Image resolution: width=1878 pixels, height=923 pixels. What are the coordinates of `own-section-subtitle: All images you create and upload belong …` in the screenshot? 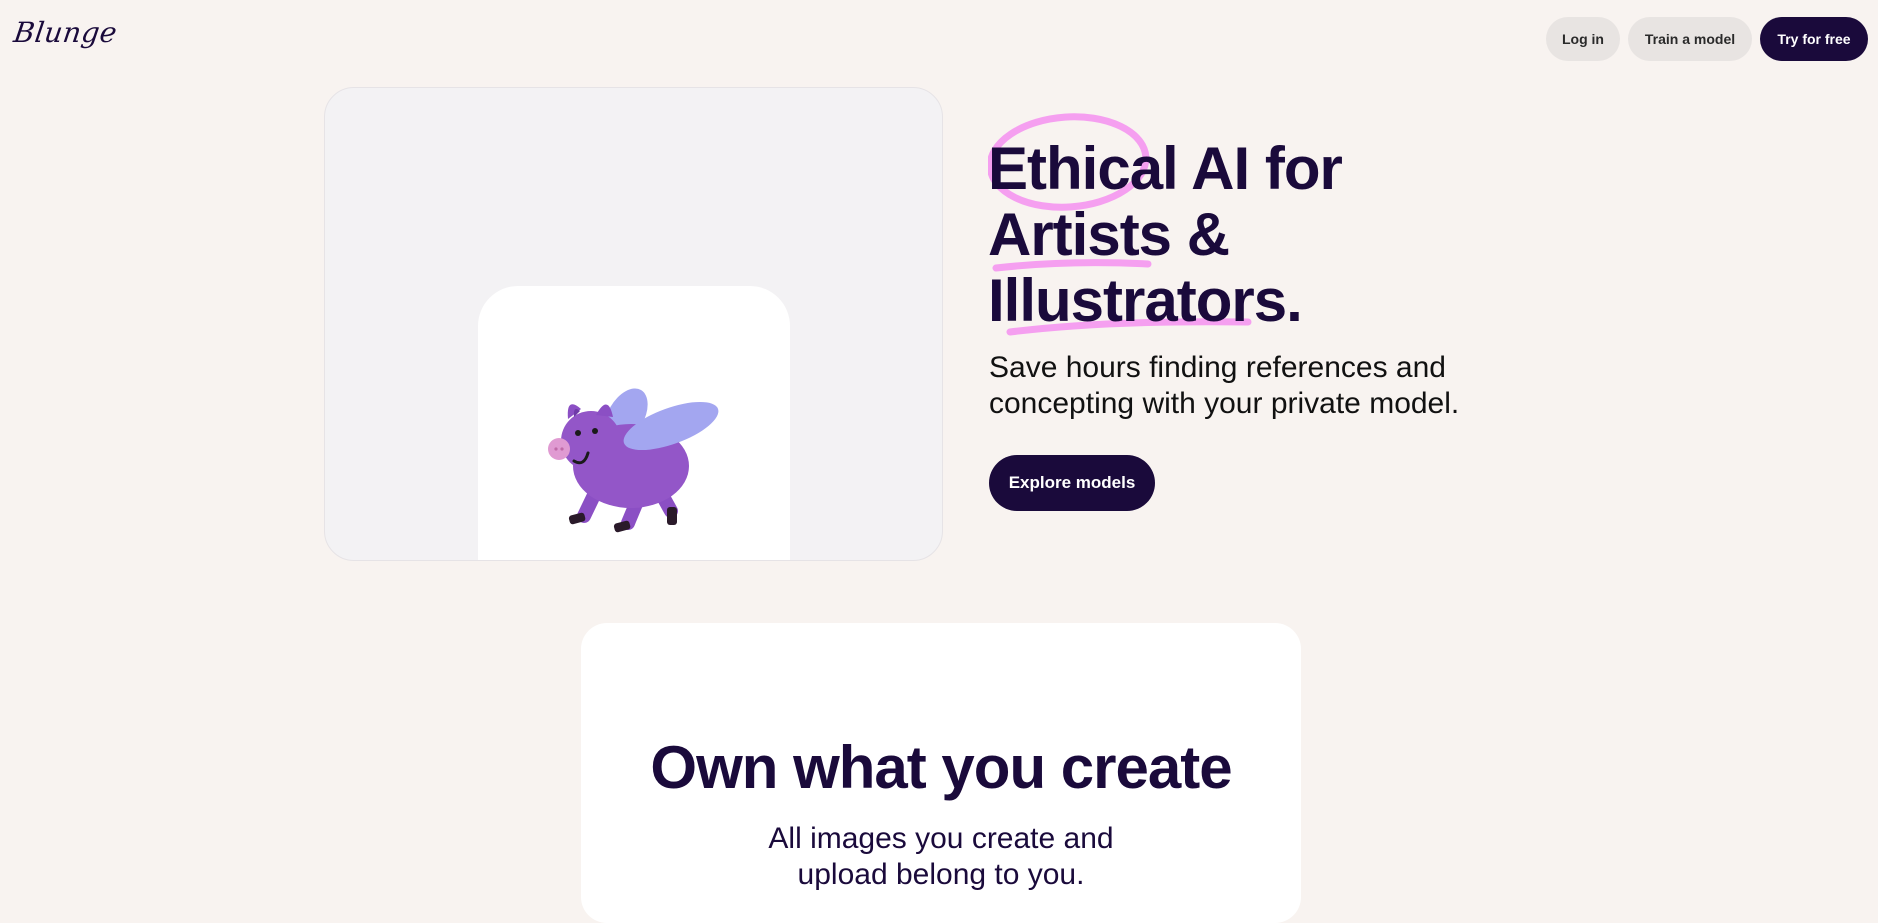 It's located at (941, 856).